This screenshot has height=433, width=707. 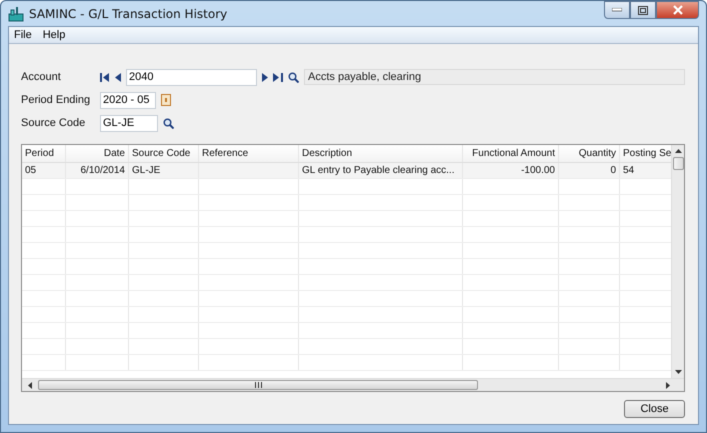 What do you see at coordinates (129, 123) in the screenshot?
I see `source-code-field: GL-JE` at bounding box center [129, 123].